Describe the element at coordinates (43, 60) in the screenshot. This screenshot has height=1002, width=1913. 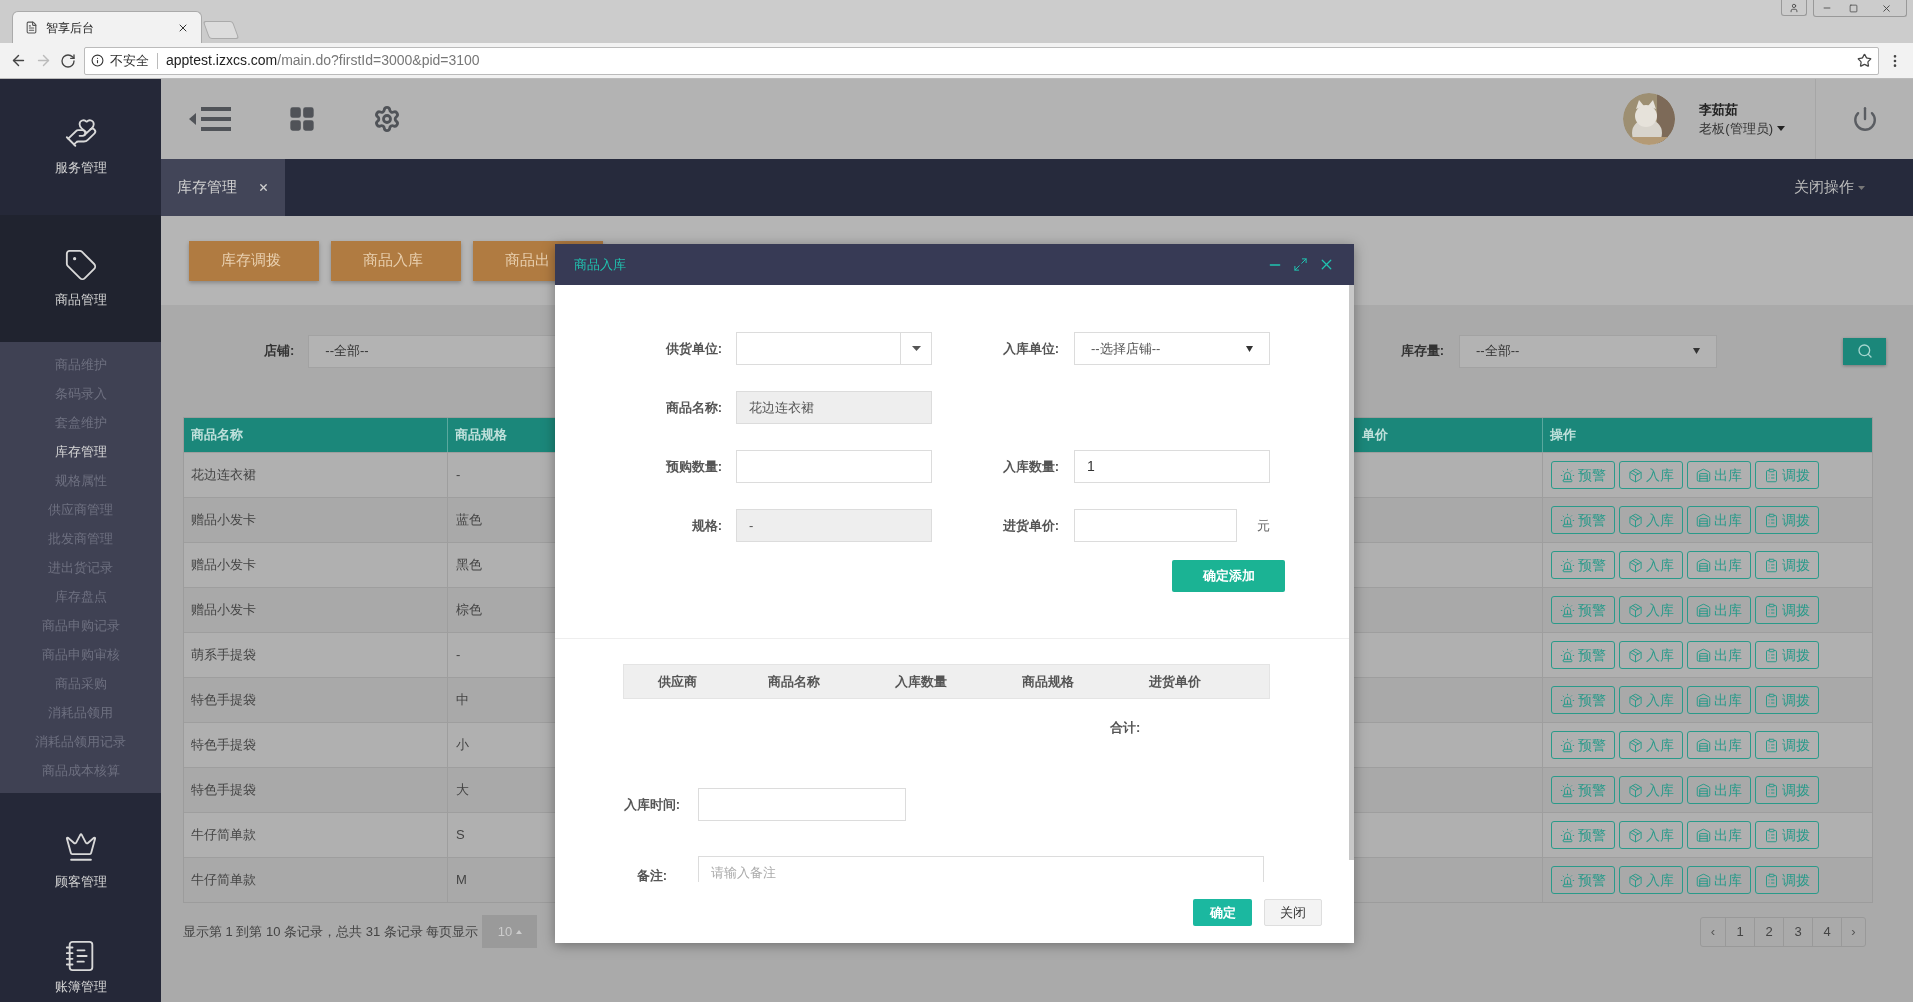
I see `forward-icon` at that location.